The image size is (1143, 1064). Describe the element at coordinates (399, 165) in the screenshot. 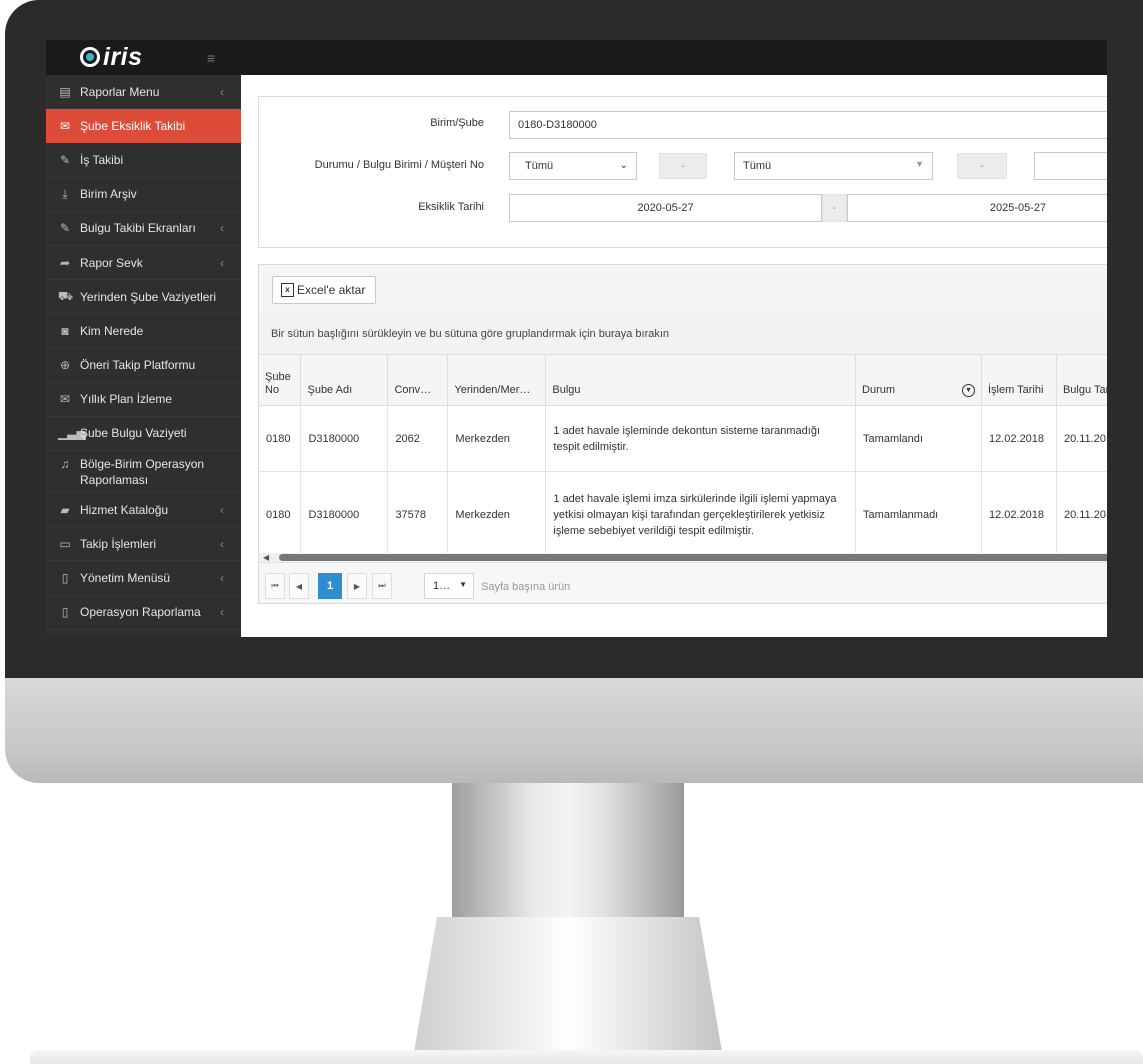

I see `durum-label: Durumu / Bulgu Birimi / Müşteri No` at that location.